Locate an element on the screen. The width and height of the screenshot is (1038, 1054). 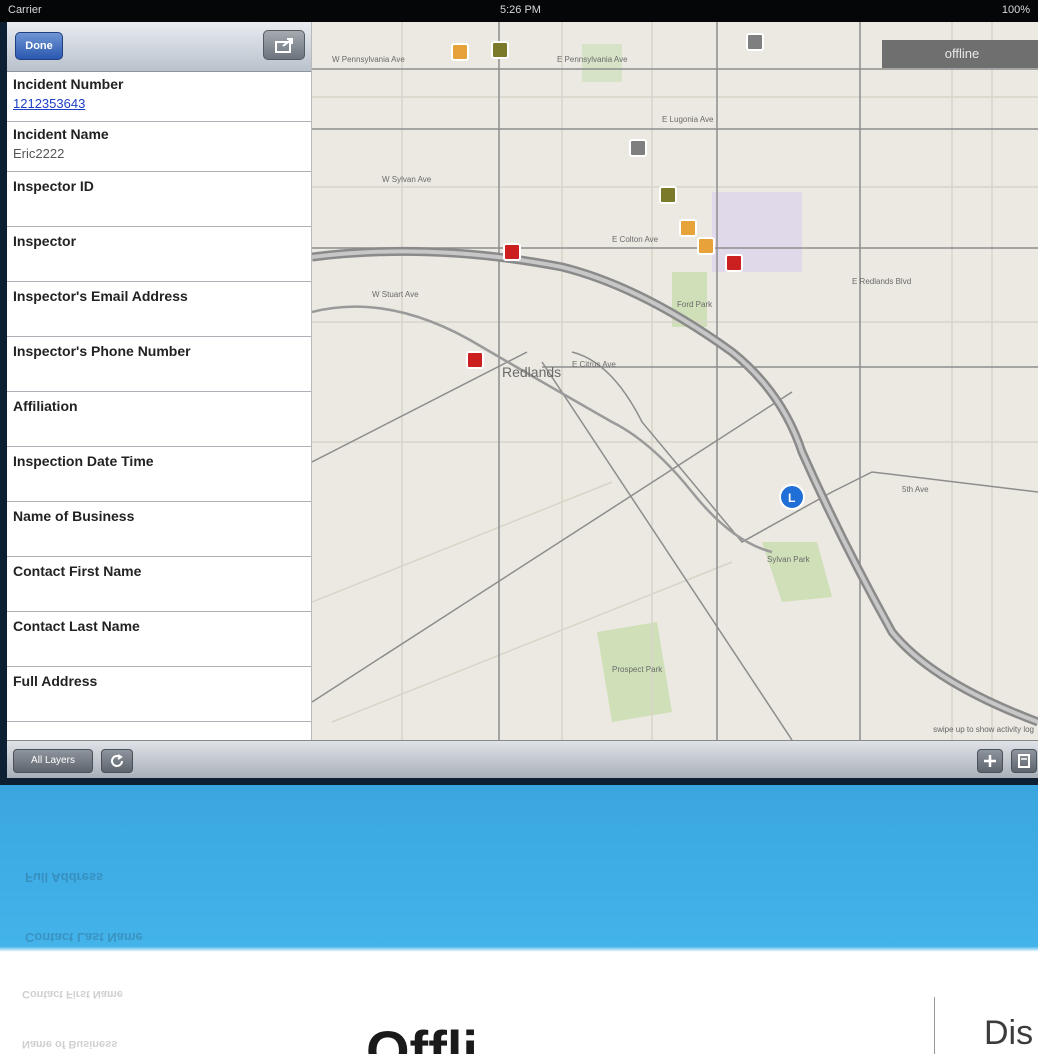
reflection-fade: Contact First Name Name of Business is located at coordinates (519, 1003).